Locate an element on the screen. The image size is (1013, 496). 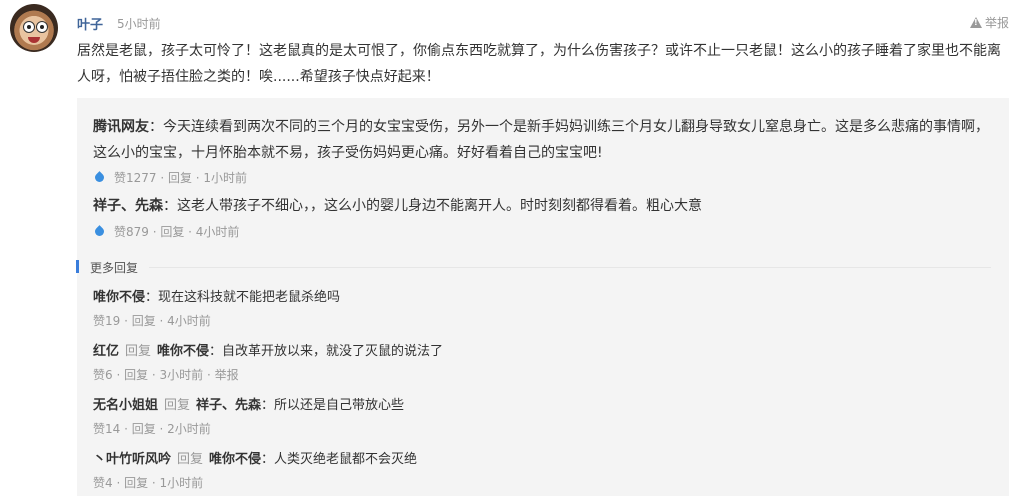
reply-meta: 赞4 · 回复 · 1小时前 is located at coordinates (148, 482).